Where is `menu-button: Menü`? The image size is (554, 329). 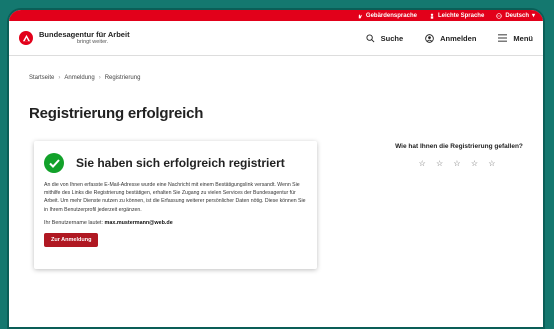 menu-button: Menü is located at coordinates (515, 38).